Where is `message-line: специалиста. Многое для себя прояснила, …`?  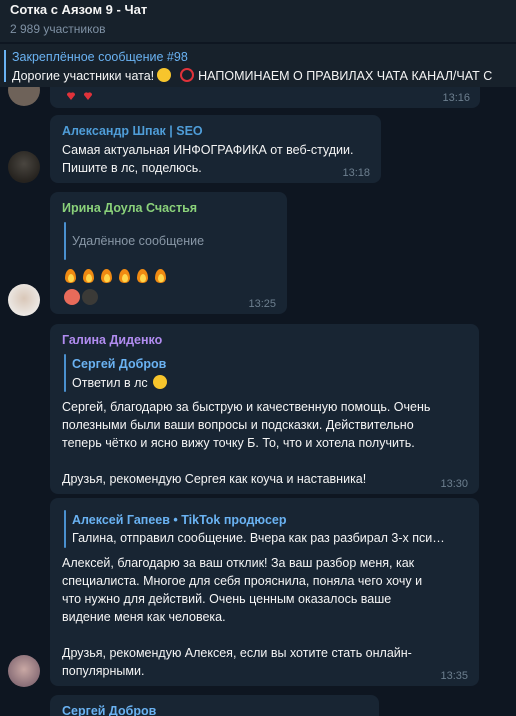
message-line: специалиста. Многое для себя прояснила, … is located at coordinates (242, 581).